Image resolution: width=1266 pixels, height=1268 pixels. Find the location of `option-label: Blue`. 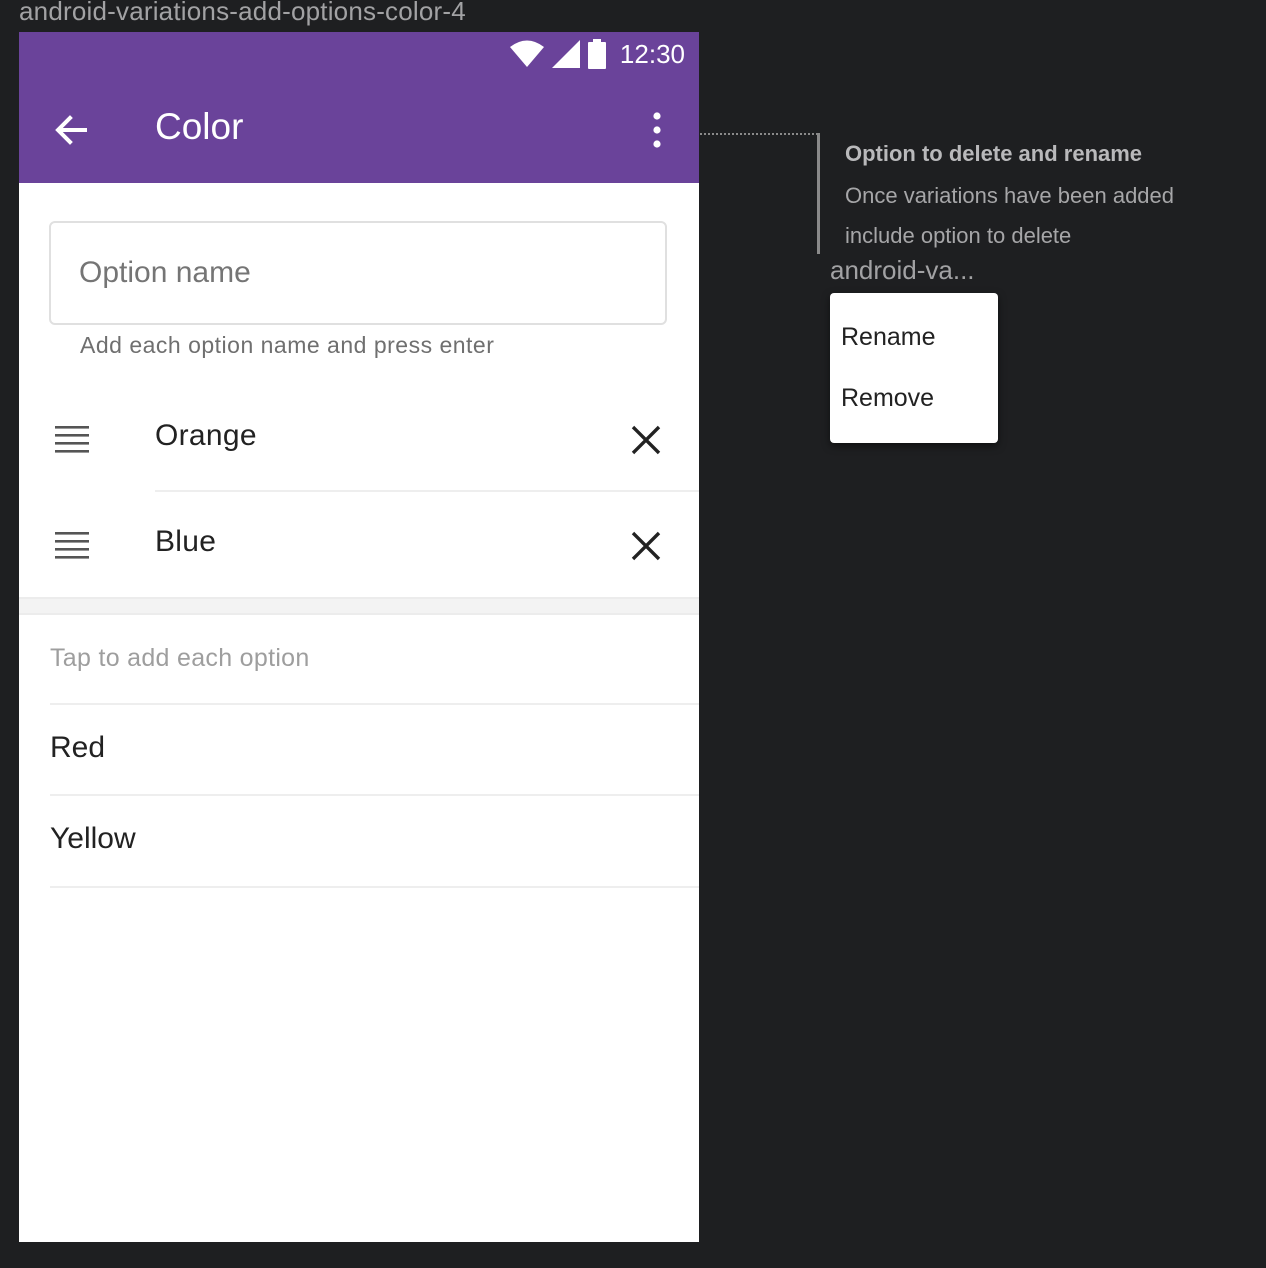

option-label: Blue is located at coordinates (186, 541).